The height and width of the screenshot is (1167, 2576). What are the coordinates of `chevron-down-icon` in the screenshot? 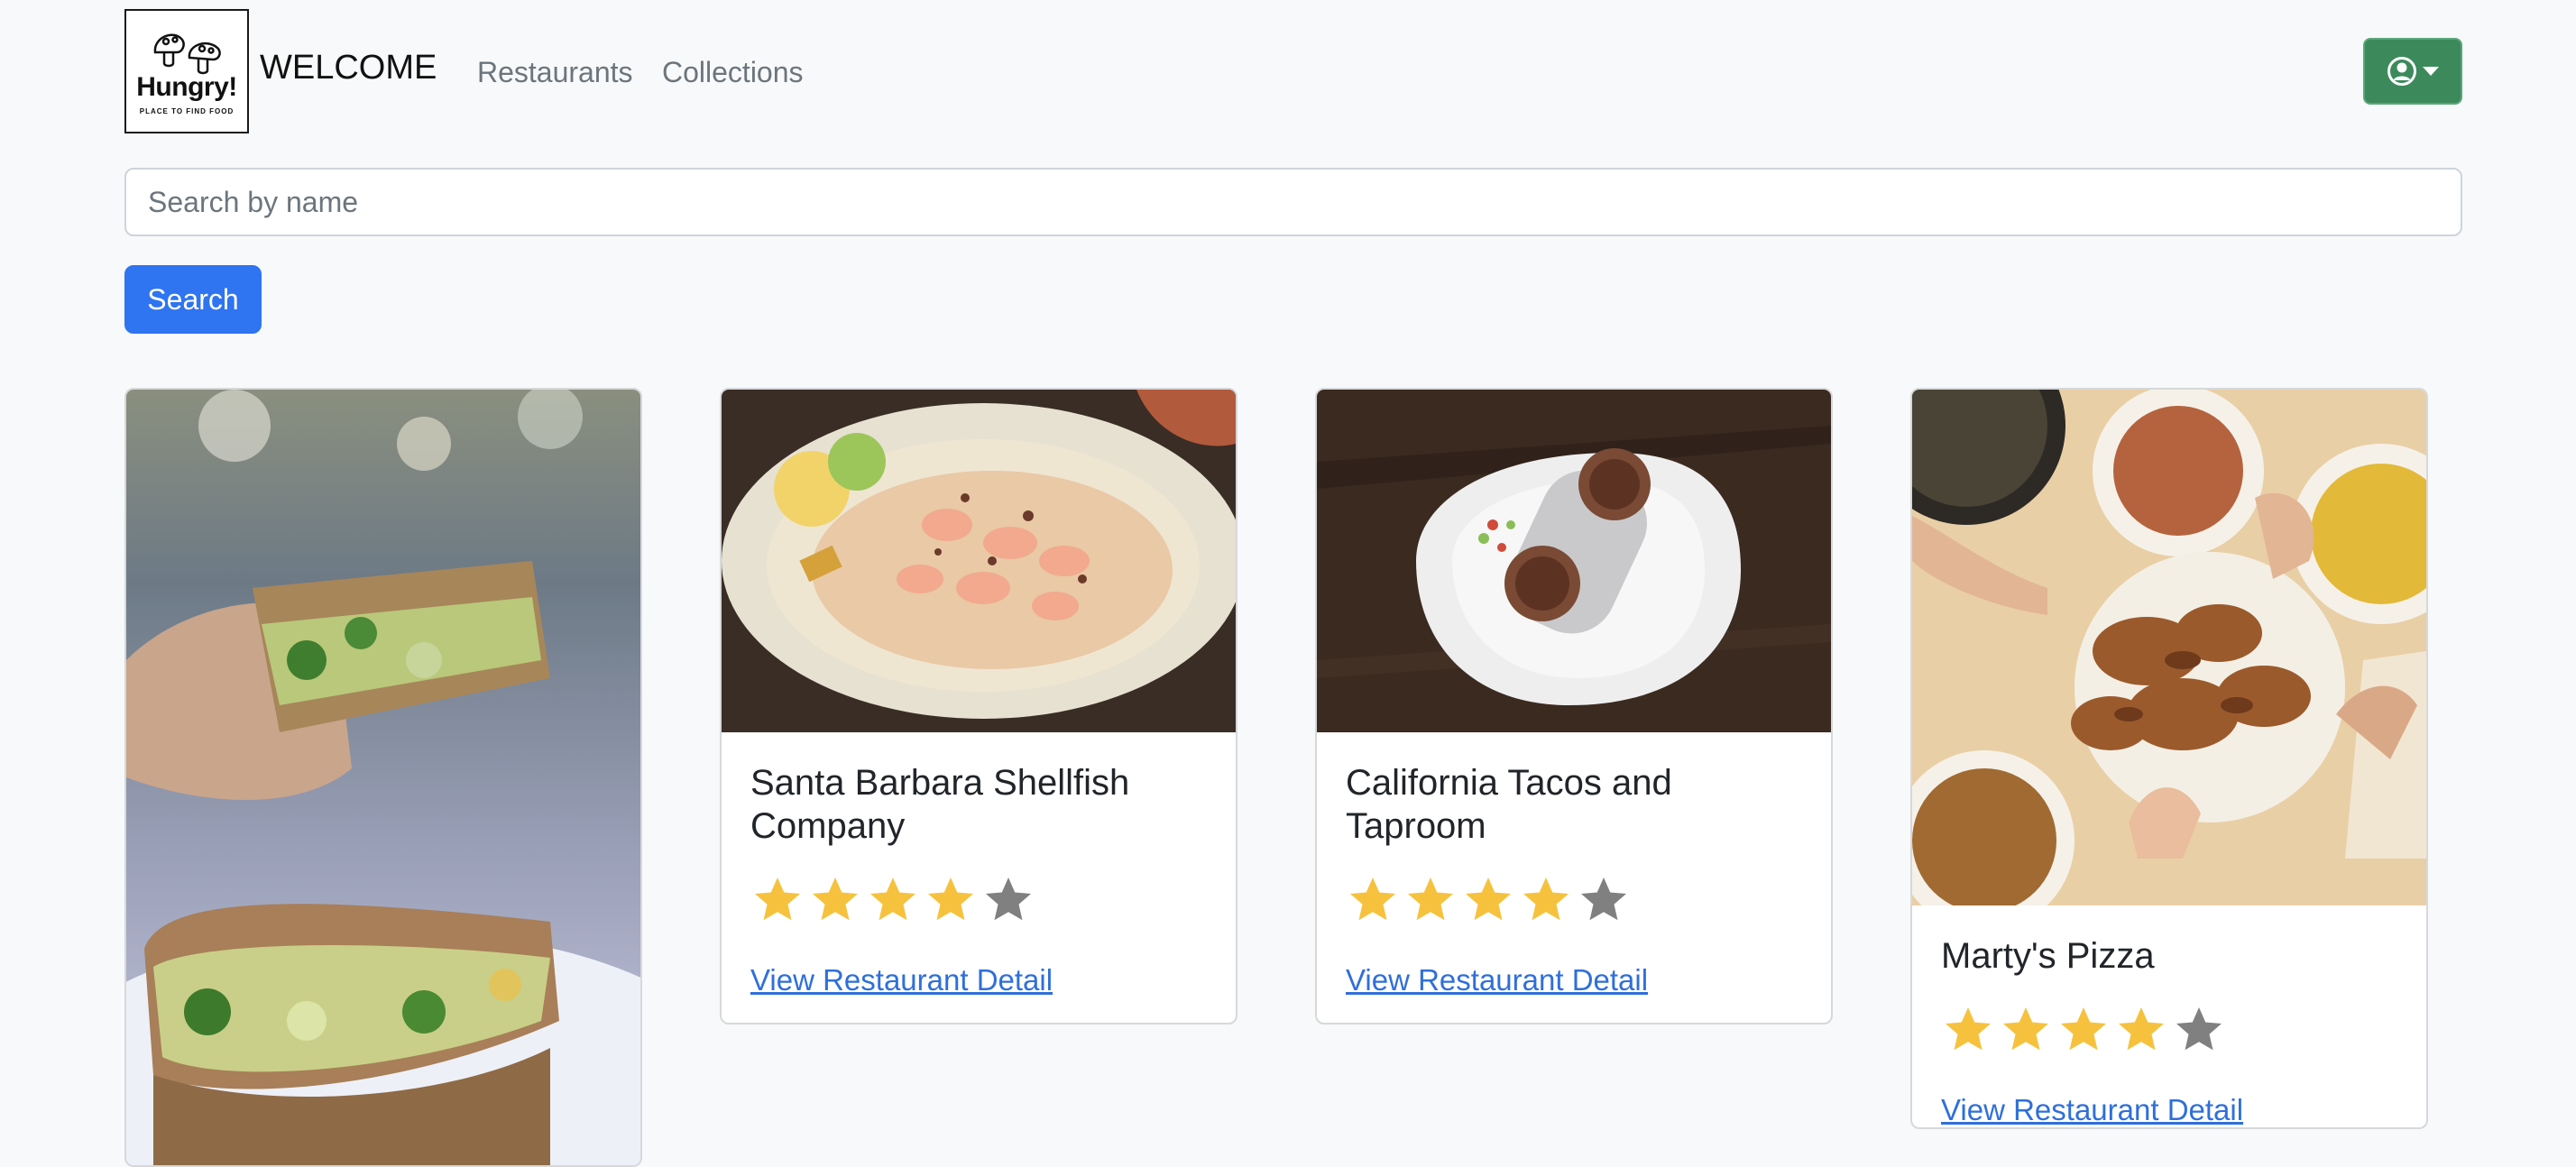 It's located at (2431, 71).